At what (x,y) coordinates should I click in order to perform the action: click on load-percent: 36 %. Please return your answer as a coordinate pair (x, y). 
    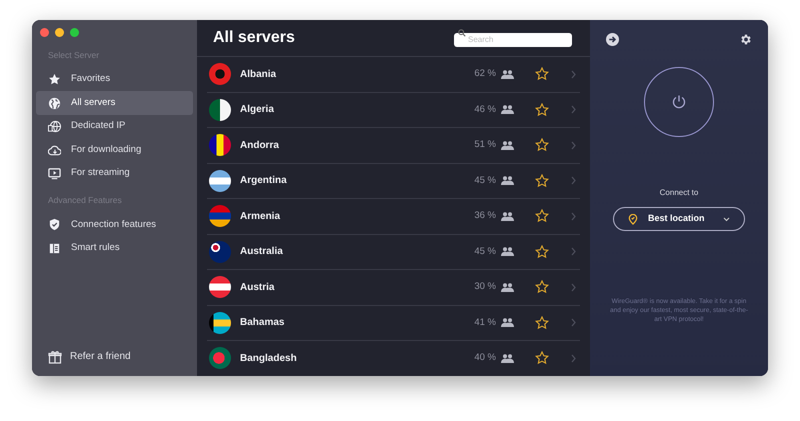
    Looking at the image, I should click on (485, 216).